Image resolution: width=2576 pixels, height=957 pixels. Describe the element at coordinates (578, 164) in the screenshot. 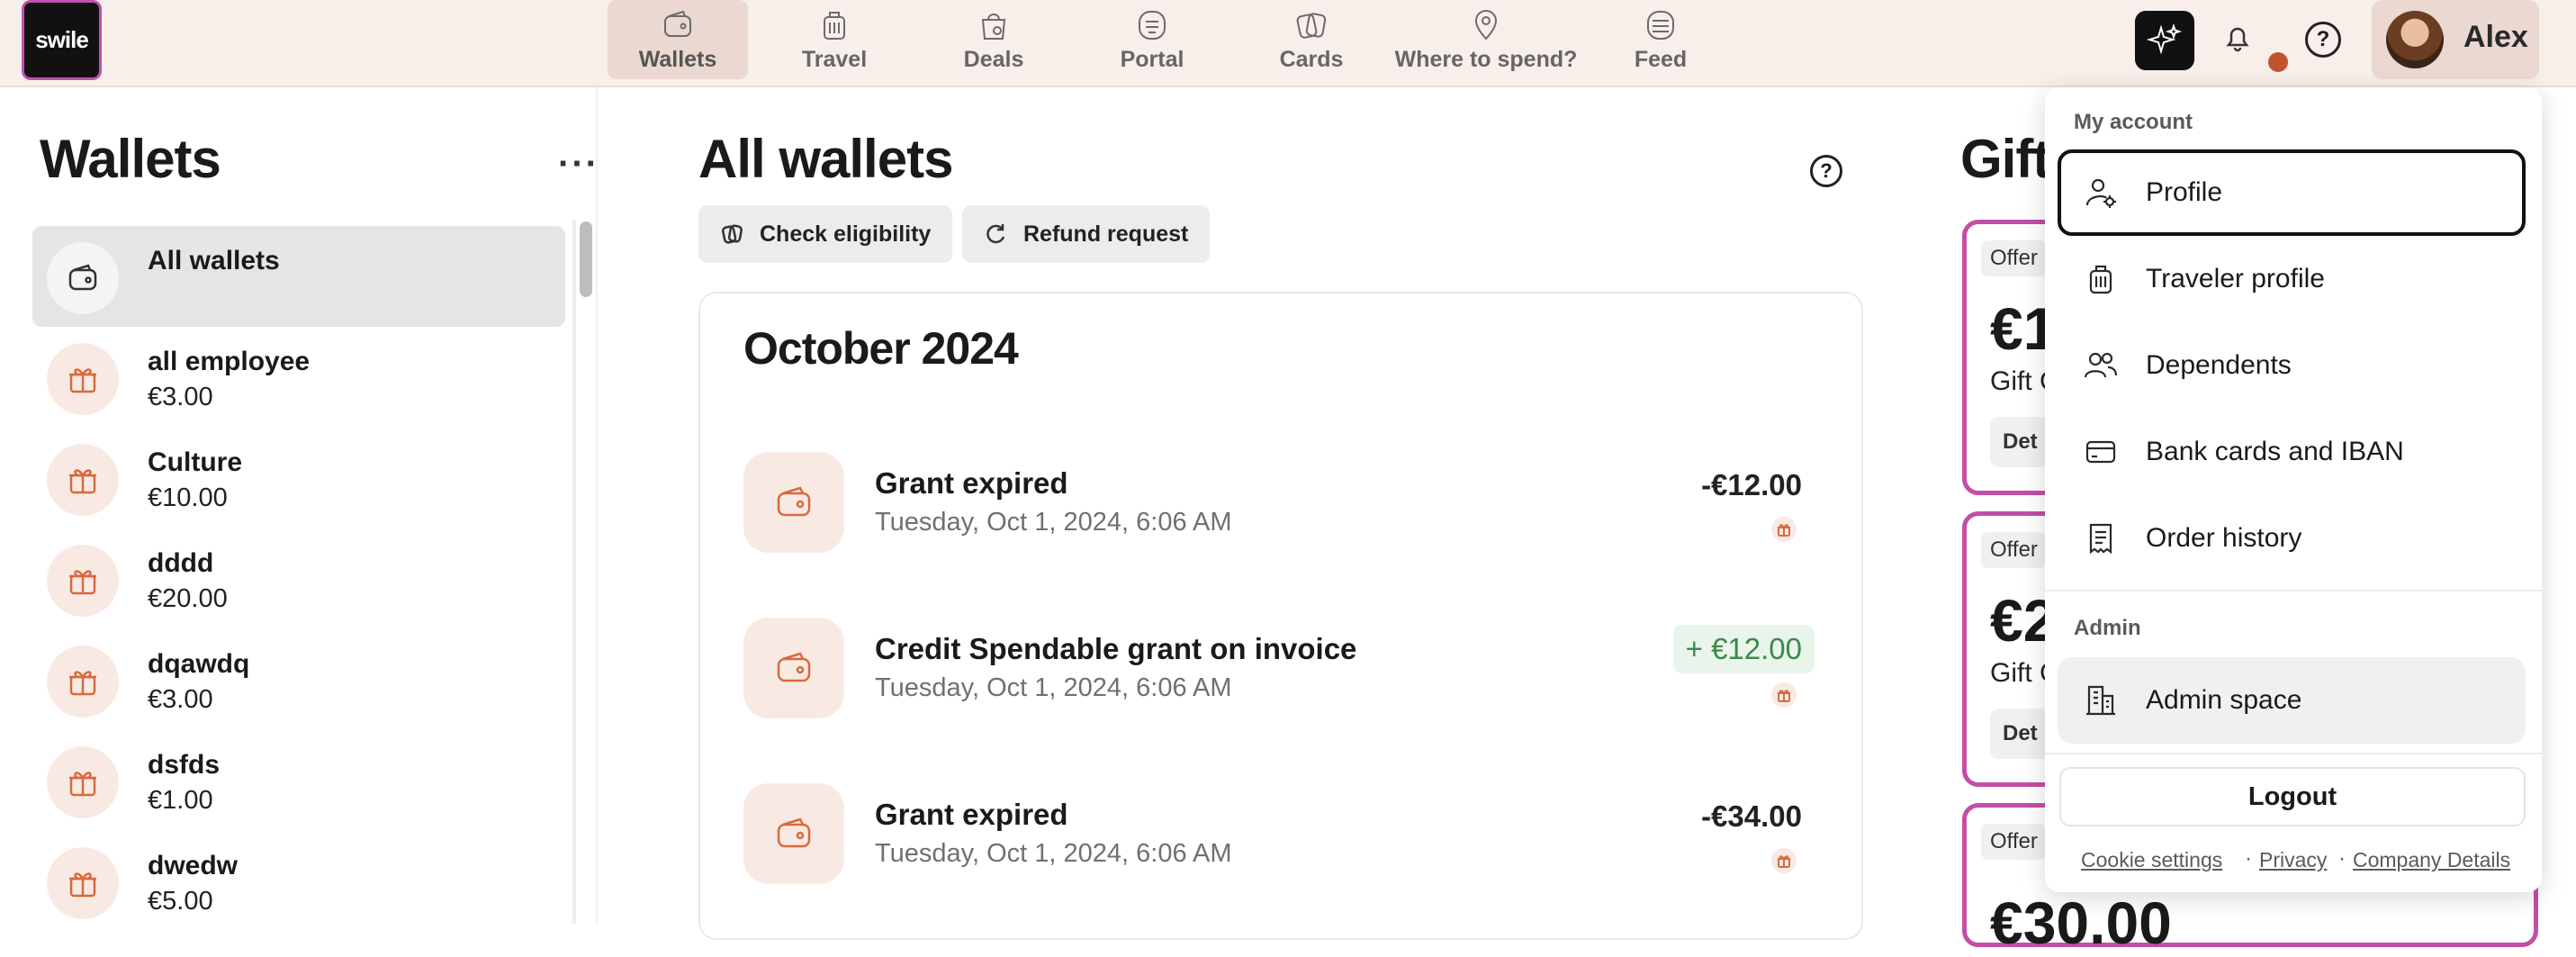

I see `more-options-icon: ···` at that location.